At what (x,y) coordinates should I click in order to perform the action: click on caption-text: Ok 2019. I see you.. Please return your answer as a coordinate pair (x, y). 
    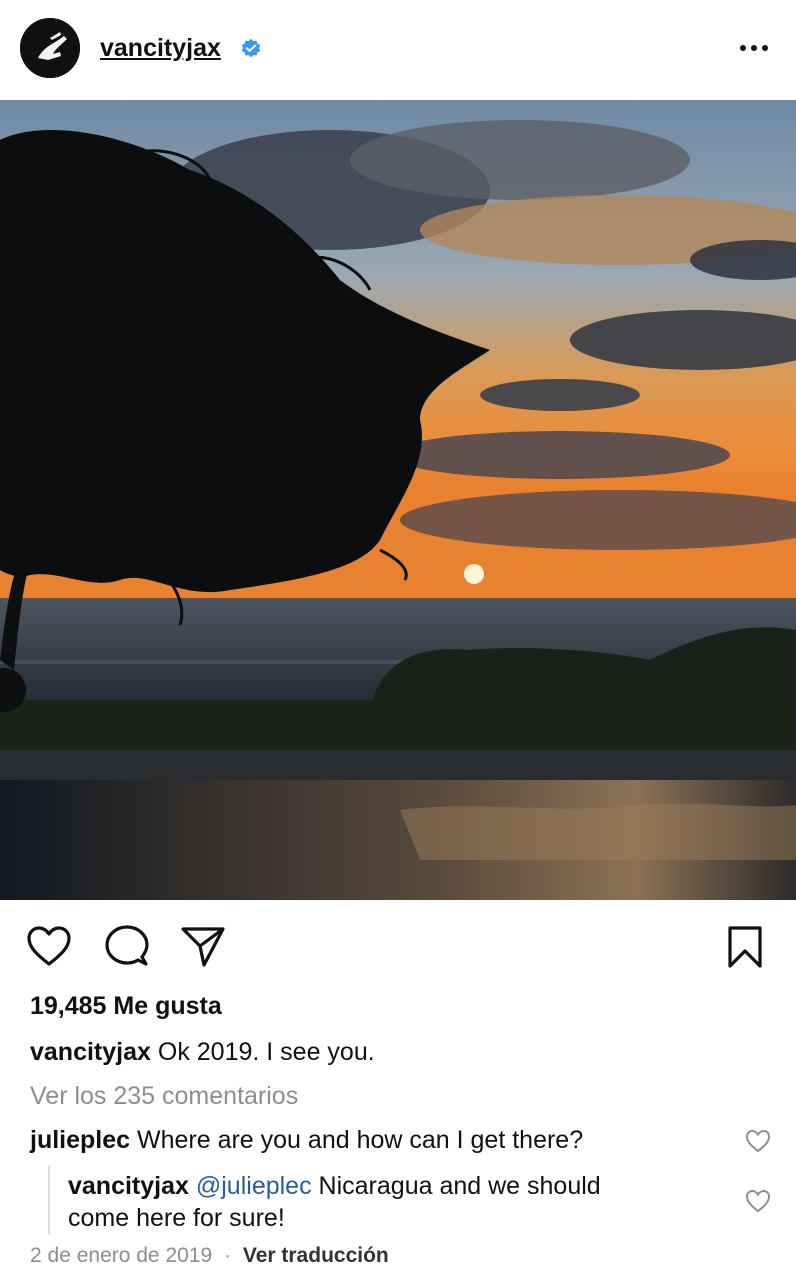
    Looking at the image, I should click on (266, 1052).